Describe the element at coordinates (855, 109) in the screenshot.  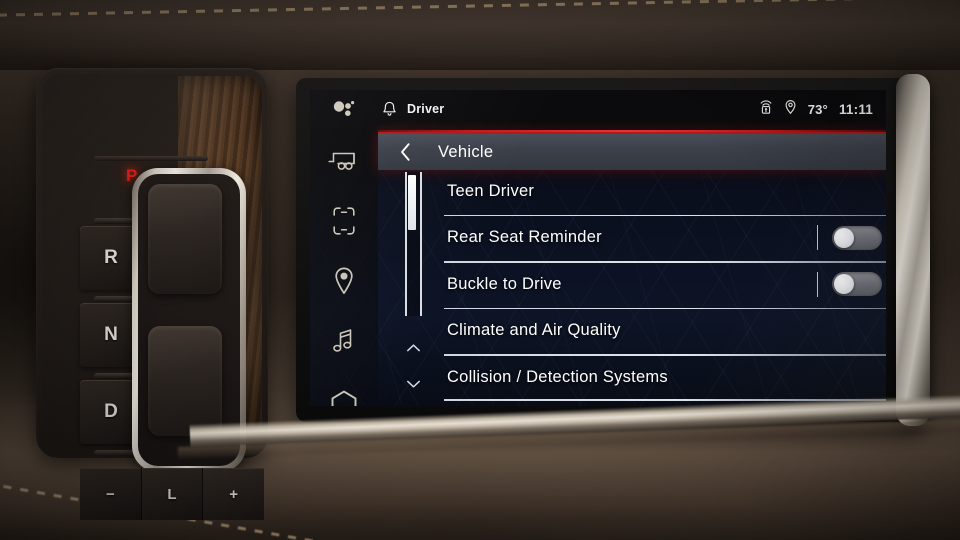
I see `clock-readout: 11:11` at that location.